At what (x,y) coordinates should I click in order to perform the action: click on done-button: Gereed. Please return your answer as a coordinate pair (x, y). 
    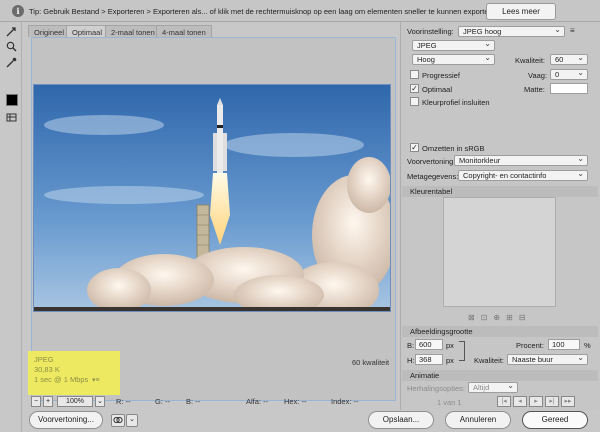
    Looking at the image, I should click on (555, 420).